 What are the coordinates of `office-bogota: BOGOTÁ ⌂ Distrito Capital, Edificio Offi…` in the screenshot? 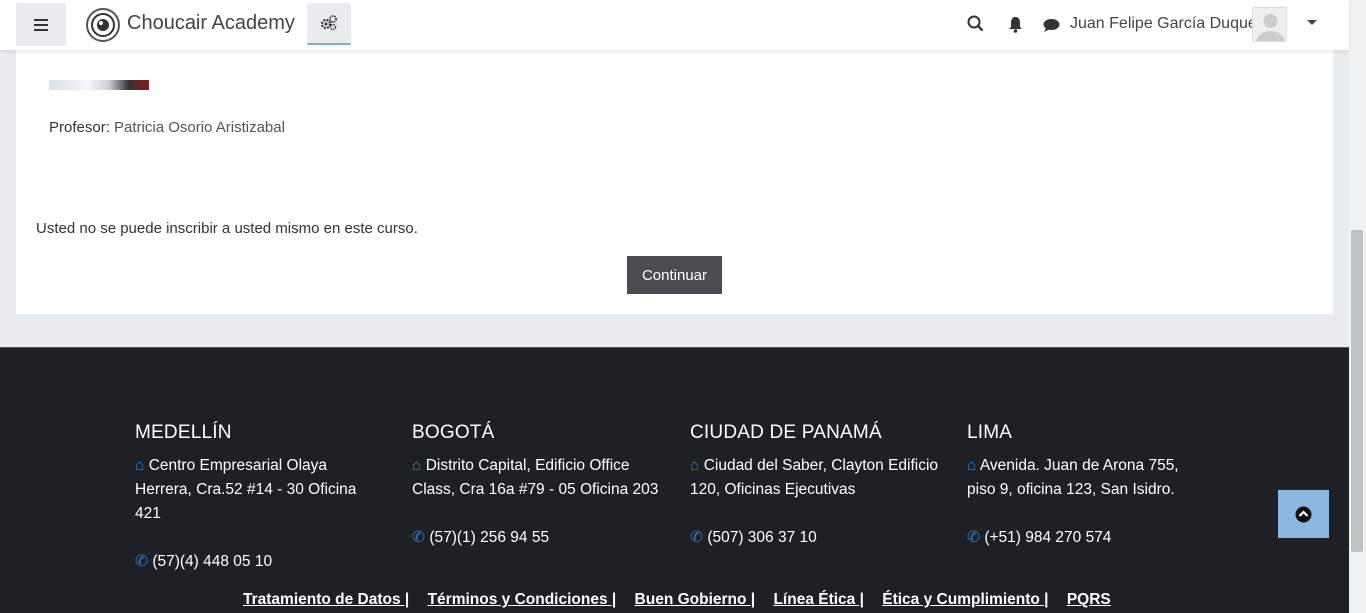 It's located at (537, 486).